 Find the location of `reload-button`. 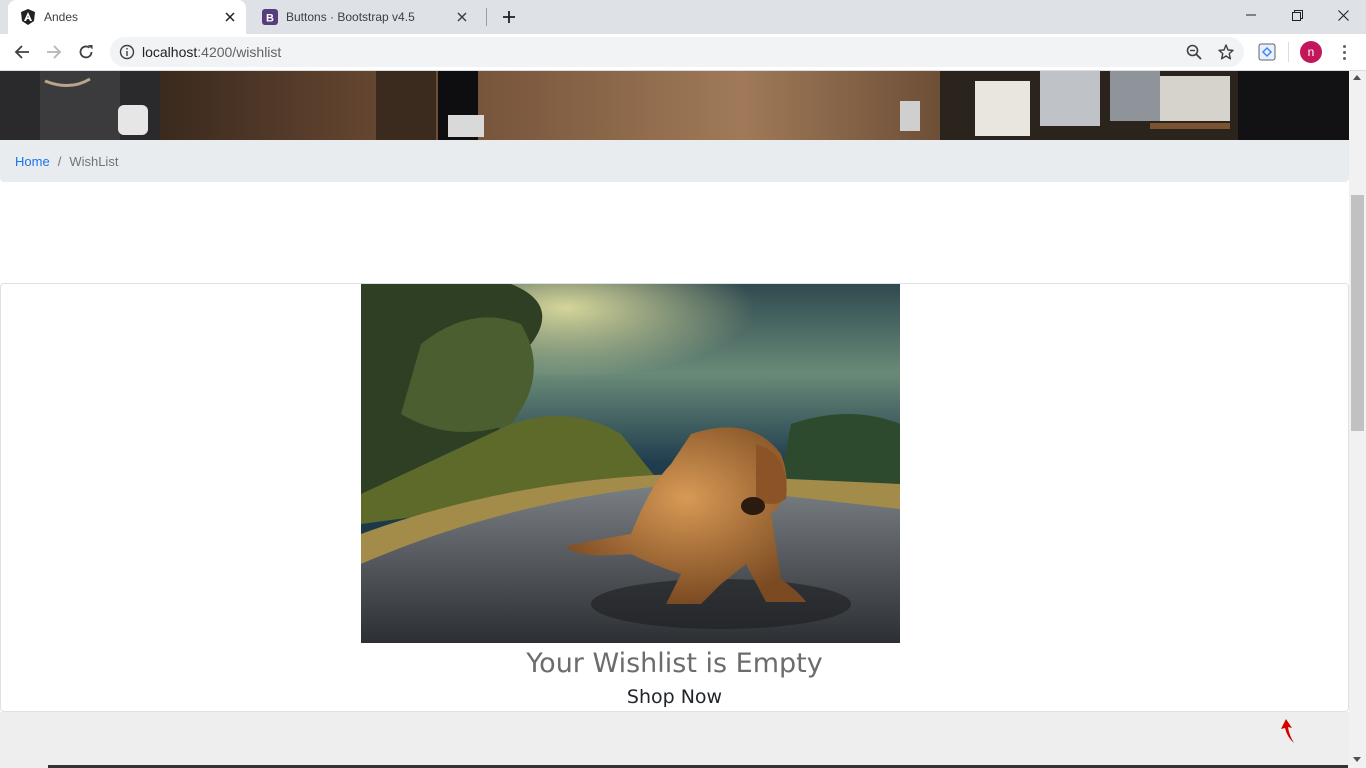

reload-button is located at coordinates (86, 52).